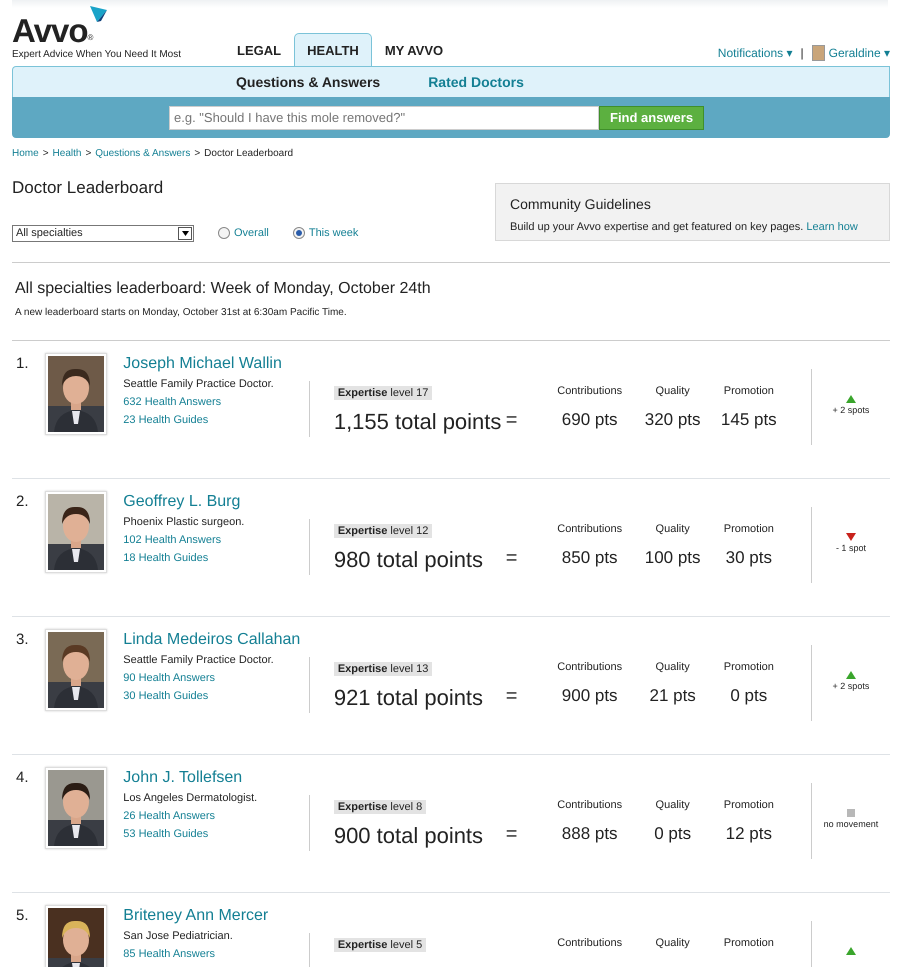  I want to click on registered-mark: ®, so click(90, 37).